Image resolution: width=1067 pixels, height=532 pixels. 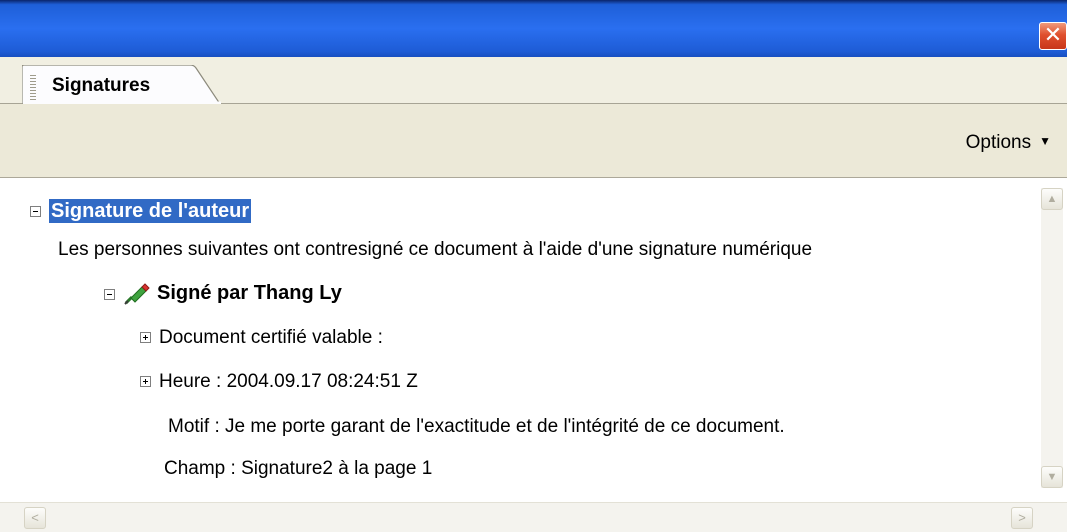 I want to click on title-bar: ✕, so click(x=533, y=28).